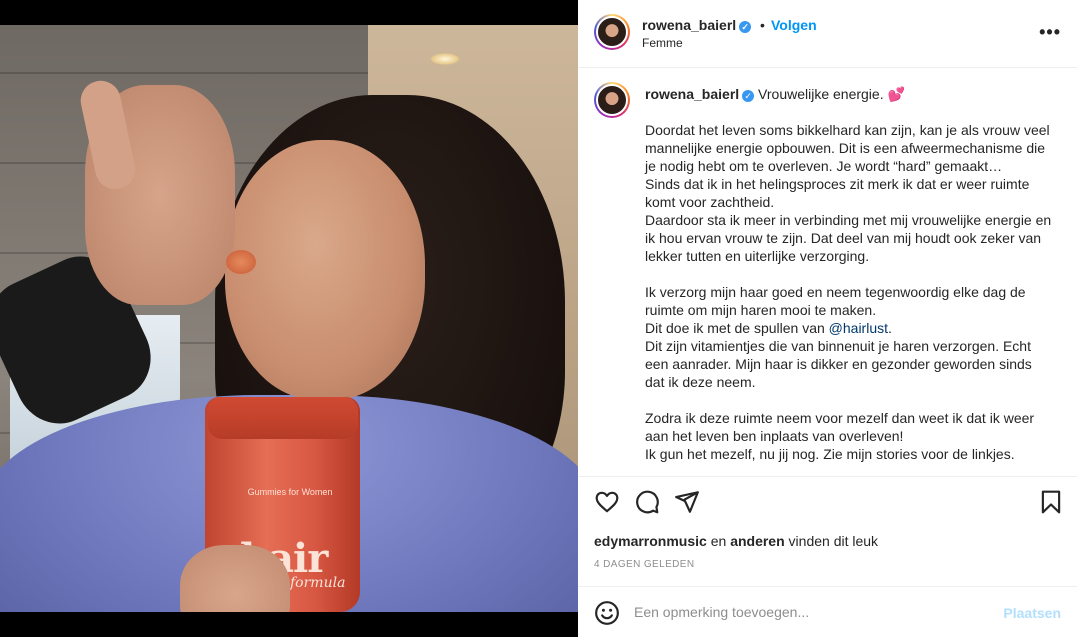 Image resolution: width=1077 pixels, height=637 pixels. I want to click on comment-input, so click(814, 612).